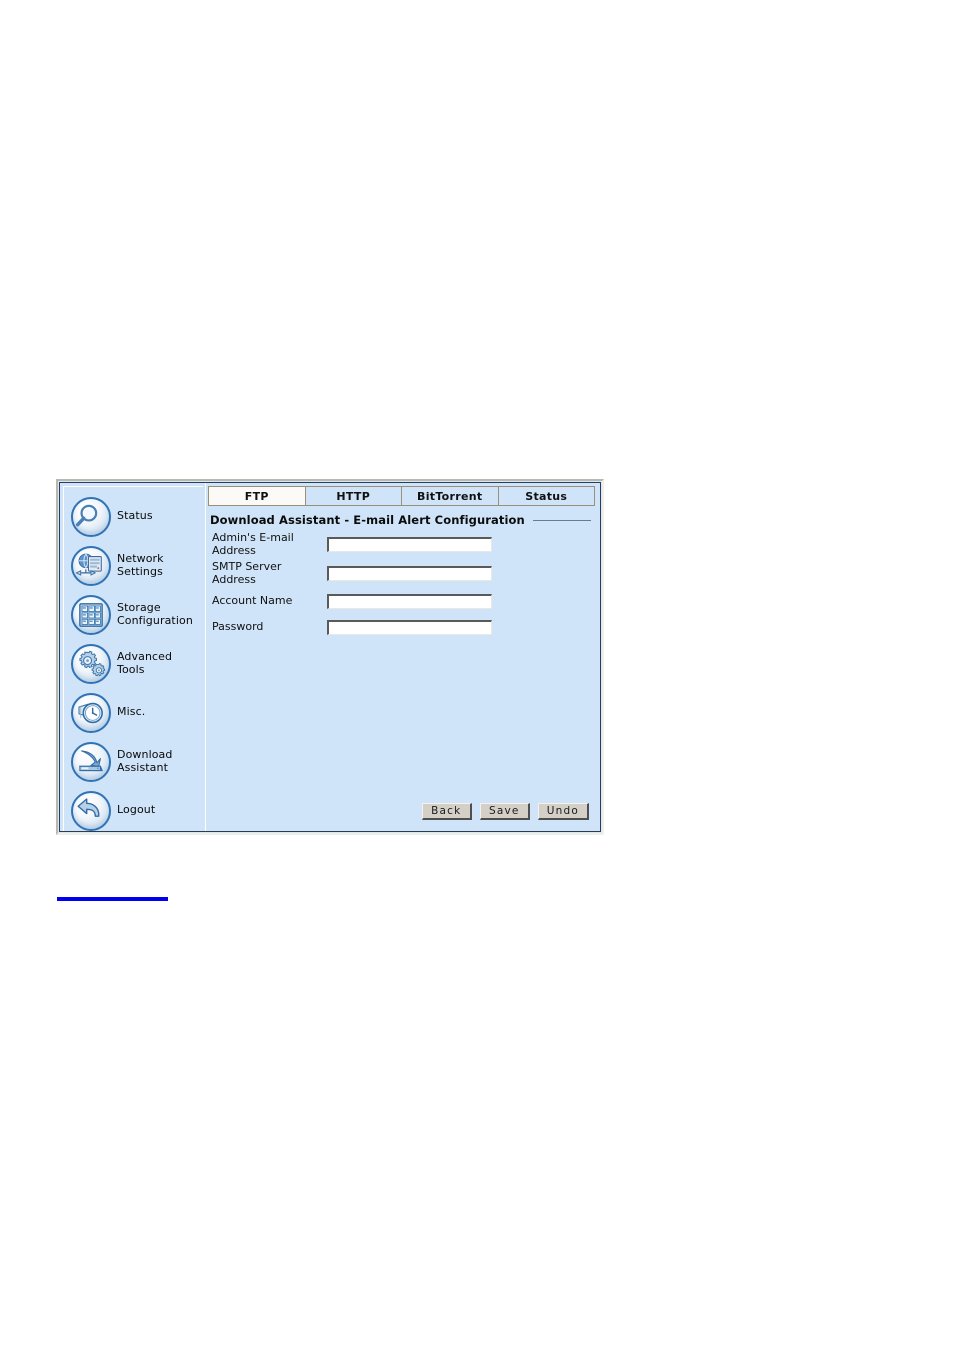  Describe the element at coordinates (449, 496) in the screenshot. I see `tab-bittorrent: BitTorrent` at that location.